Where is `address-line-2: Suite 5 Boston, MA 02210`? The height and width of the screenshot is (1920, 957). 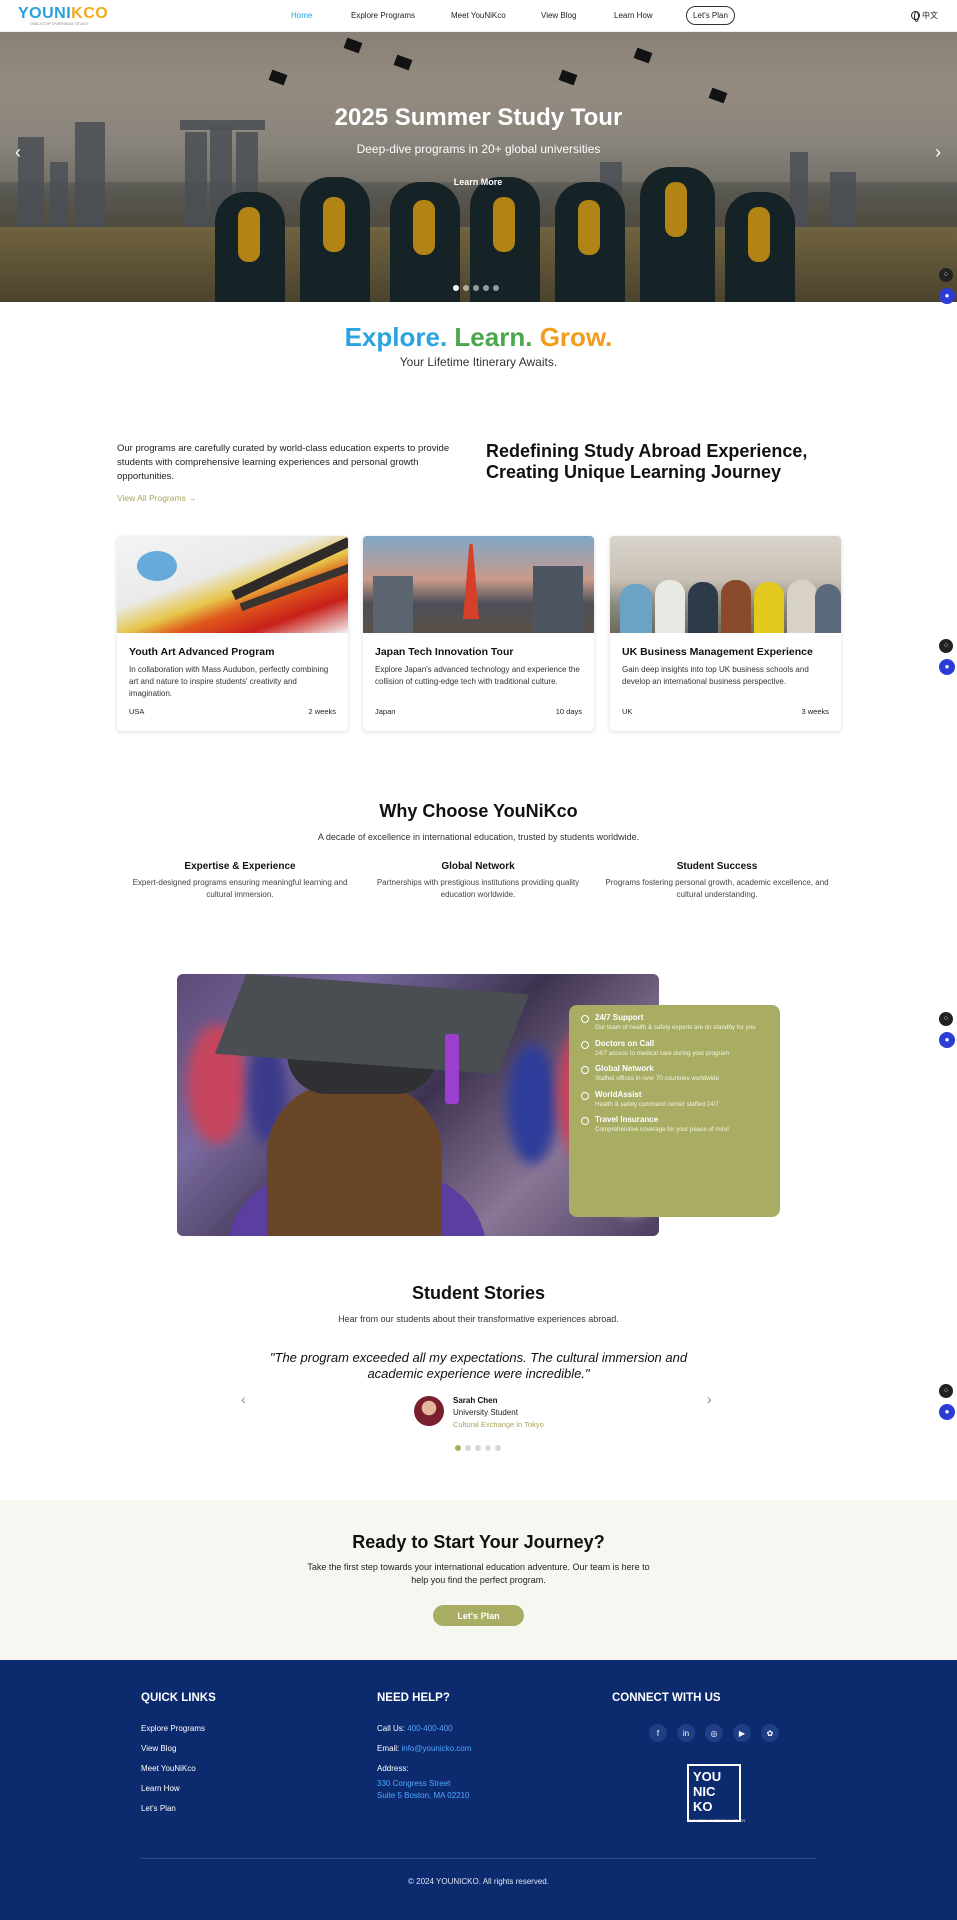
address-line-2: Suite 5 Boston, MA 02210 is located at coordinates (423, 1795).